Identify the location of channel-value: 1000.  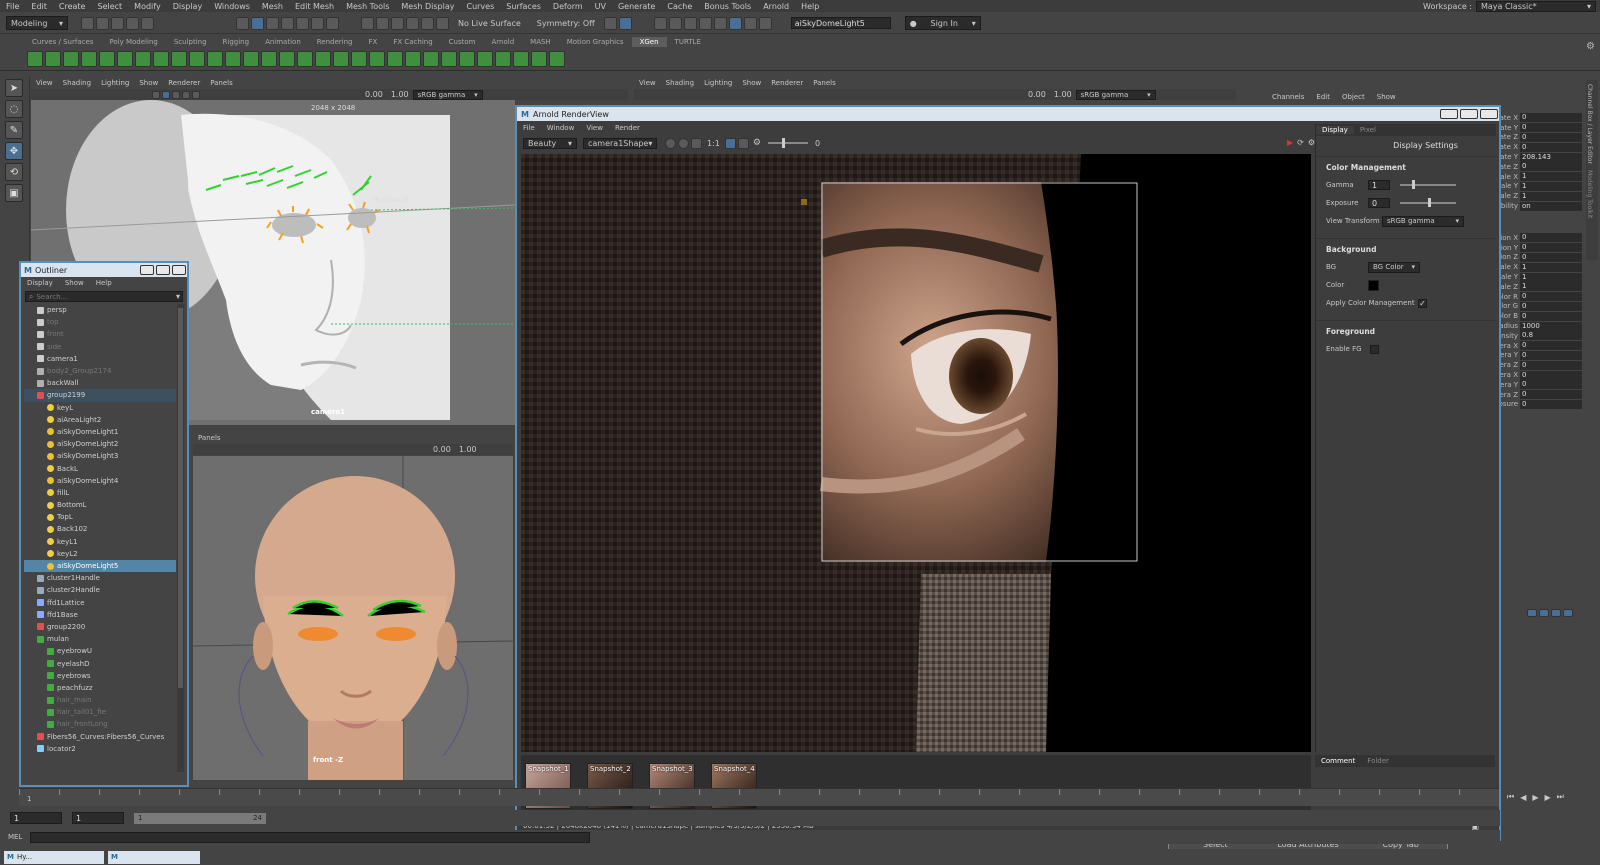
(1551, 326).